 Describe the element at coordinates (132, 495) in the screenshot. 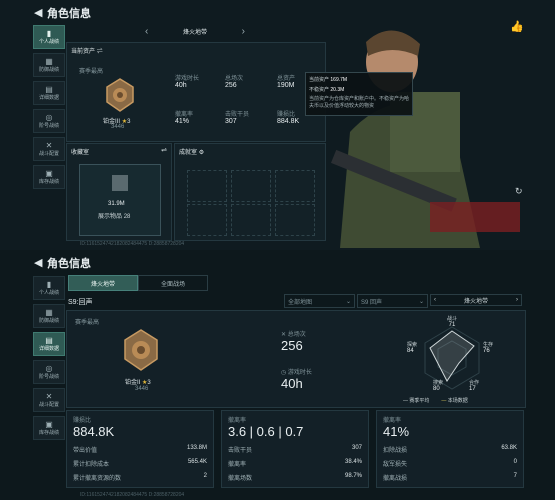

I see `uid-text: ID:1161524742182082484475 D:28858728204` at that location.